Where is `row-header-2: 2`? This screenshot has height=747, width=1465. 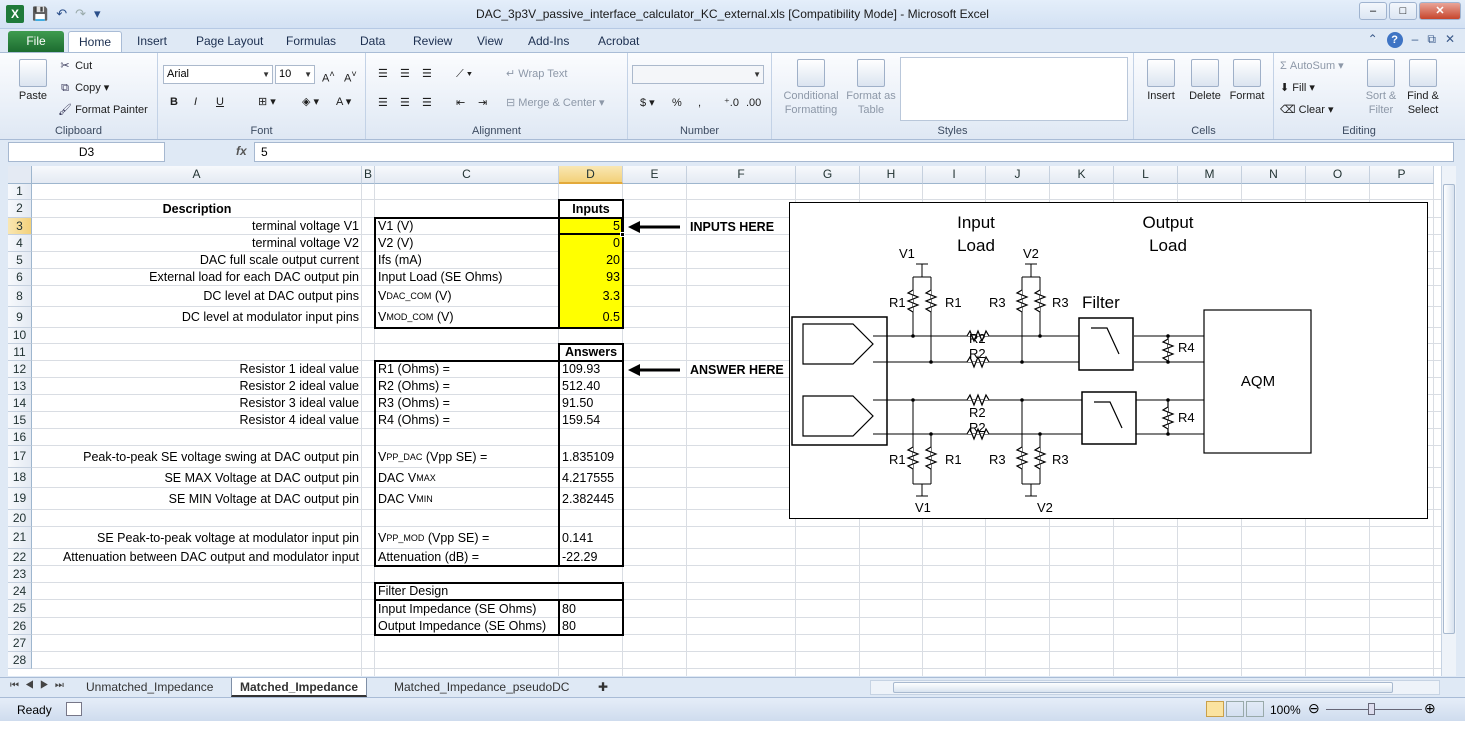
row-header-2: 2 is located at coordinates (20, 209).